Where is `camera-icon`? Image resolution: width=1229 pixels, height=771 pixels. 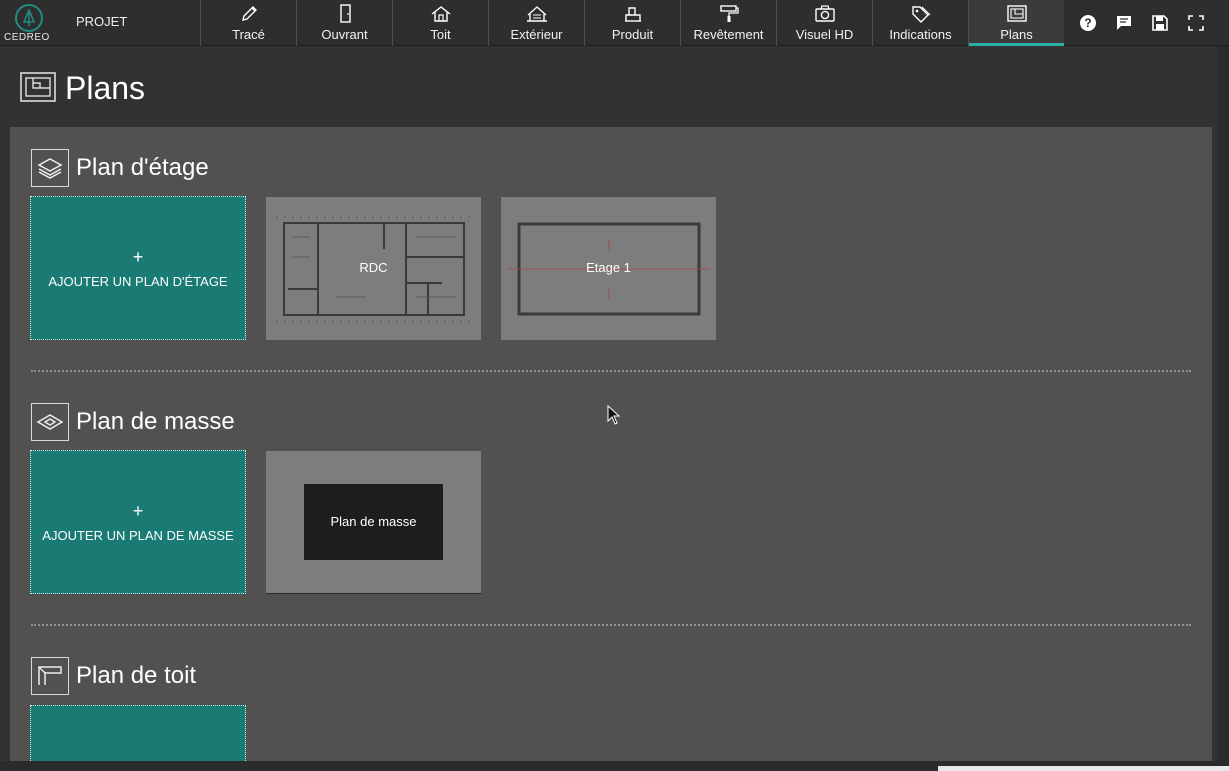
camera-icon is located at coordinates (824, 13).